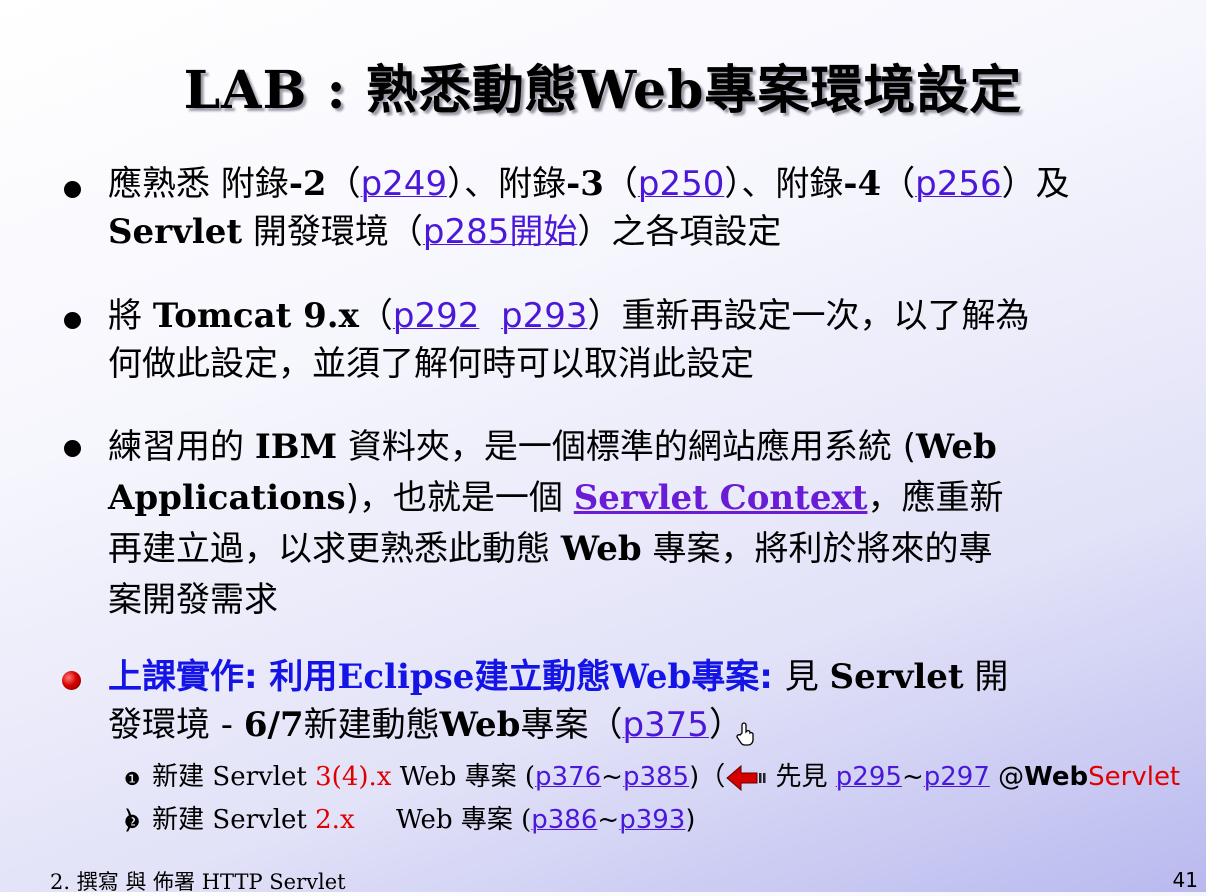  I want to click on link-p295: p295, so click(869, 777).